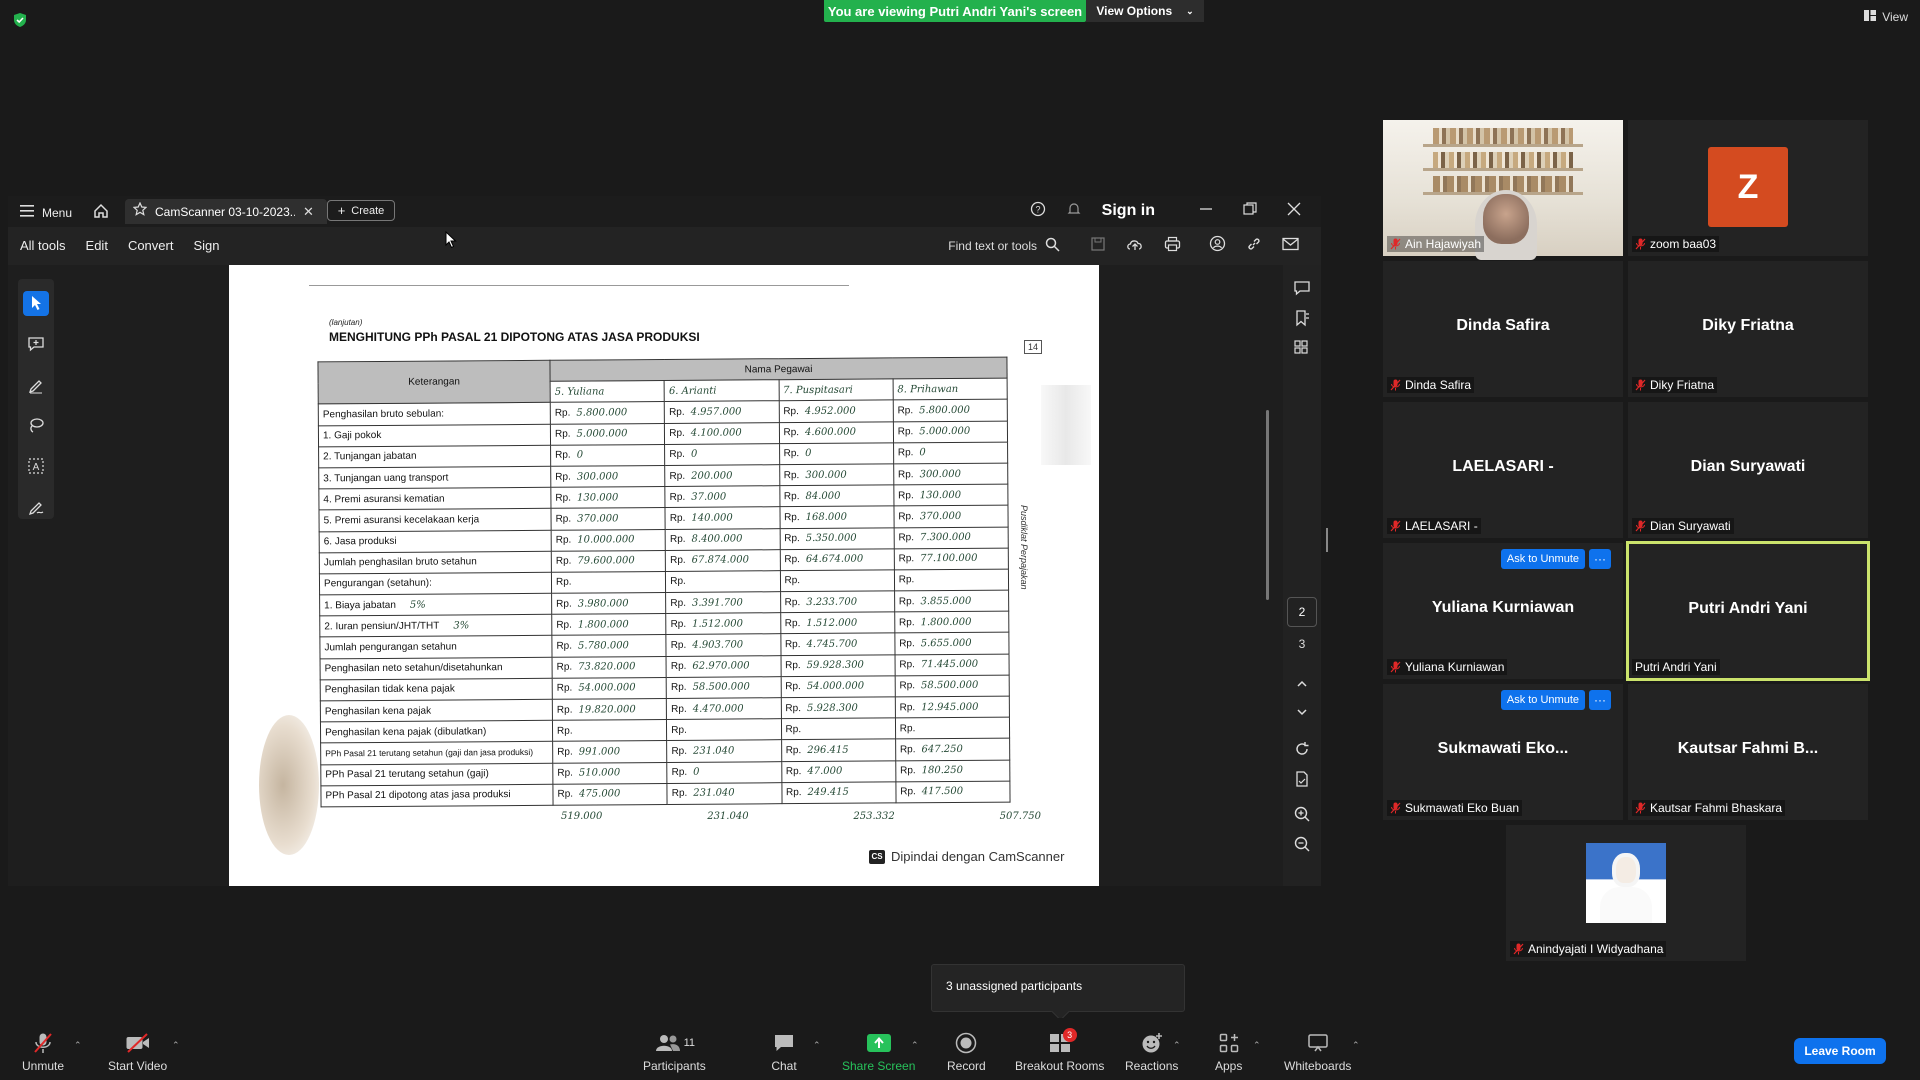 The height and width of the screenshot is (1080, 1920). What do you see at coordinates (966, 1052) in the screenshot?
I see `record-button: Record` at bounding box center [966, 1052].